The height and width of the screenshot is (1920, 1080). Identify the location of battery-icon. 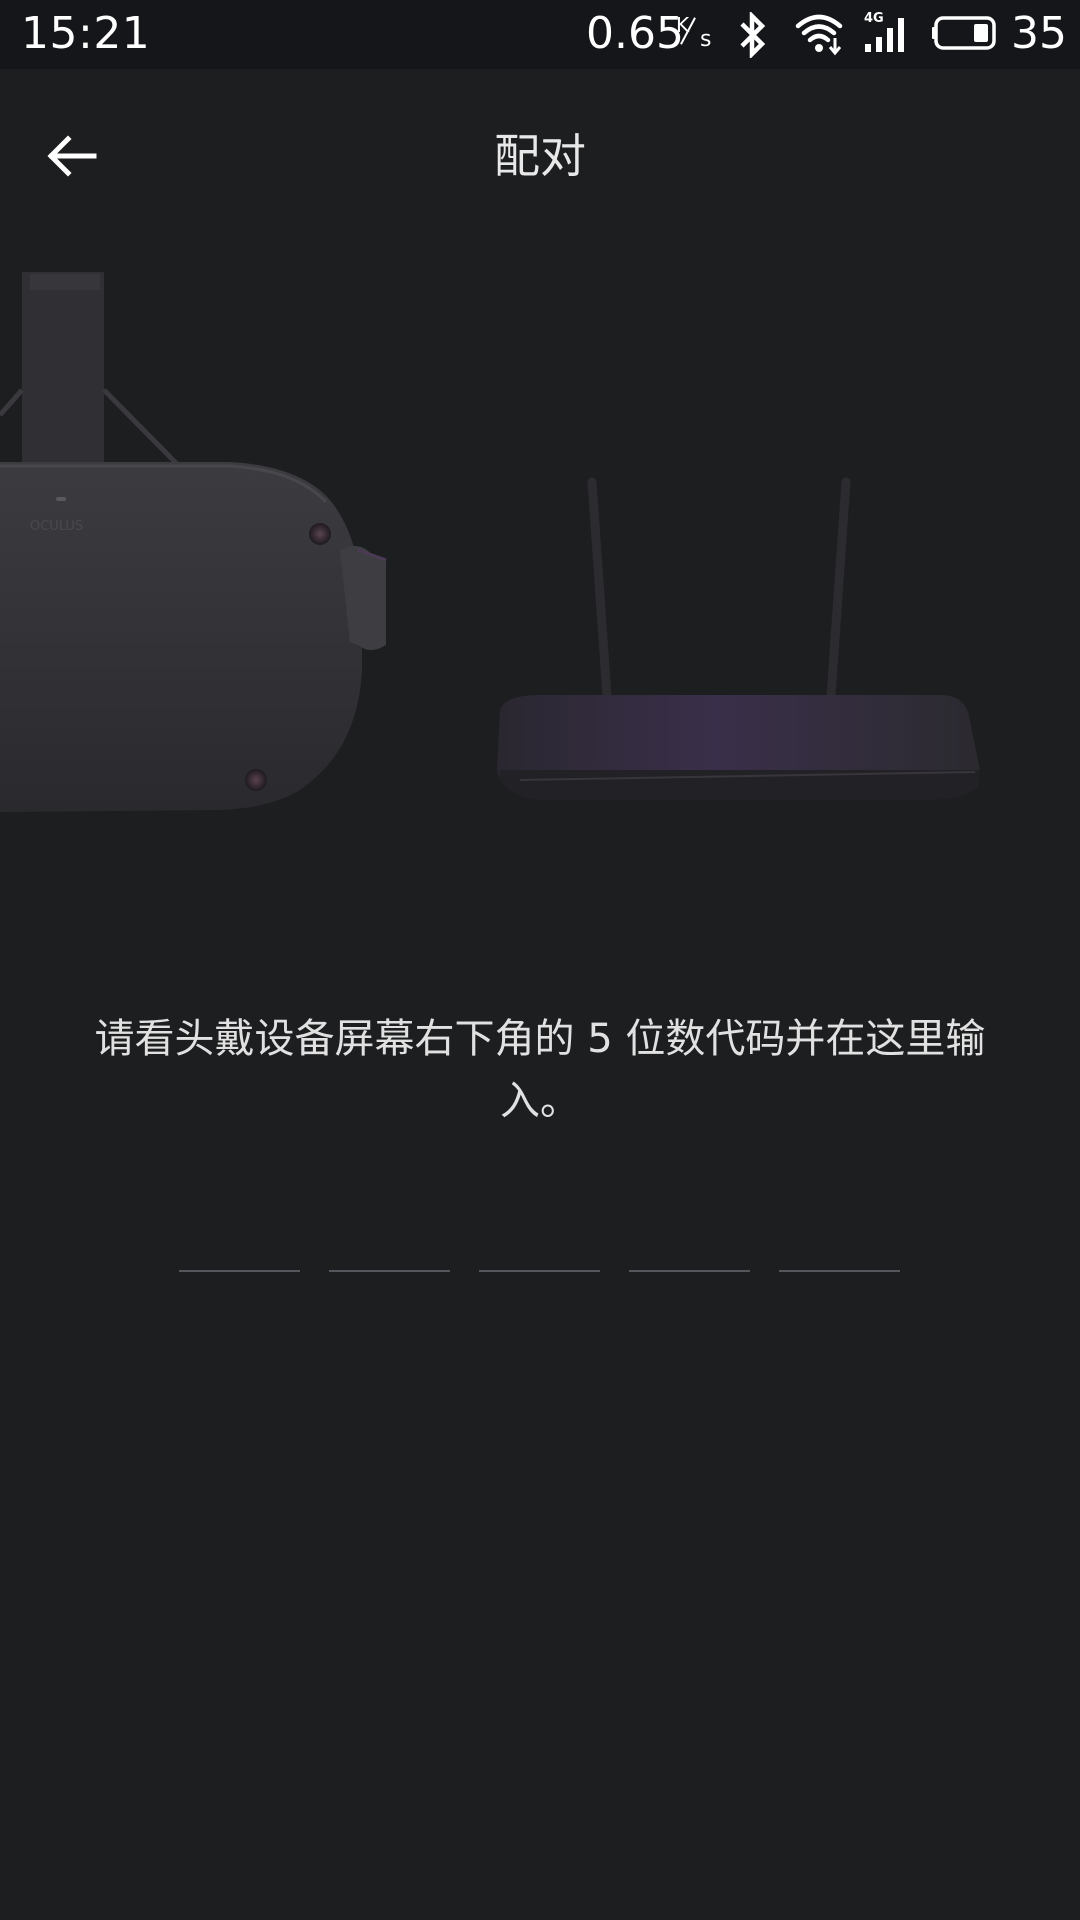
(964, 33).